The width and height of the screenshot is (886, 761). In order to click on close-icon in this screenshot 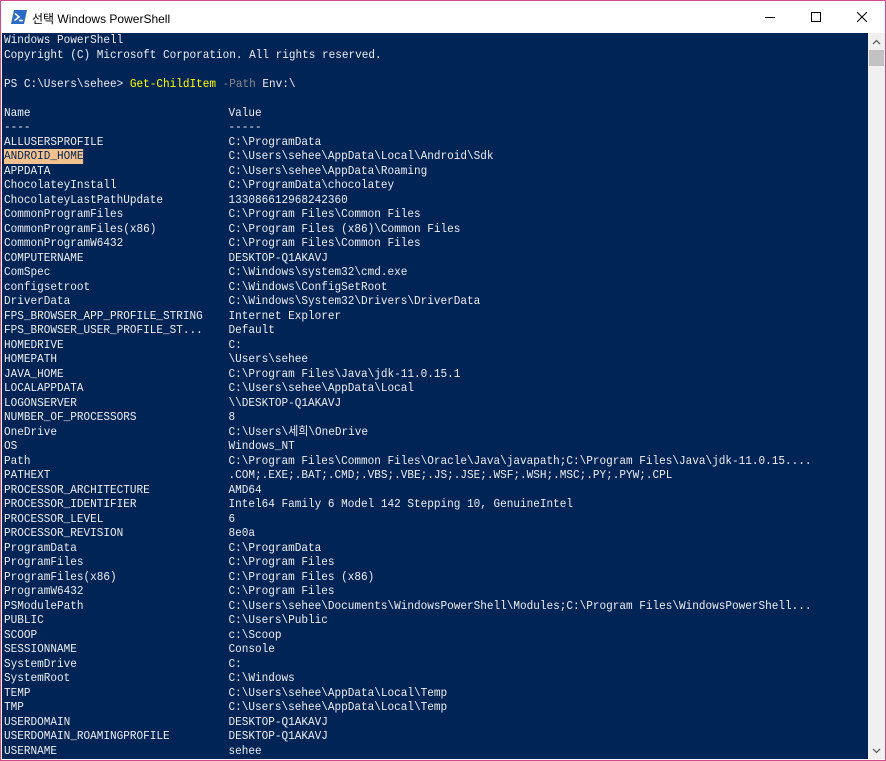, I will do `click(862, 17)`.